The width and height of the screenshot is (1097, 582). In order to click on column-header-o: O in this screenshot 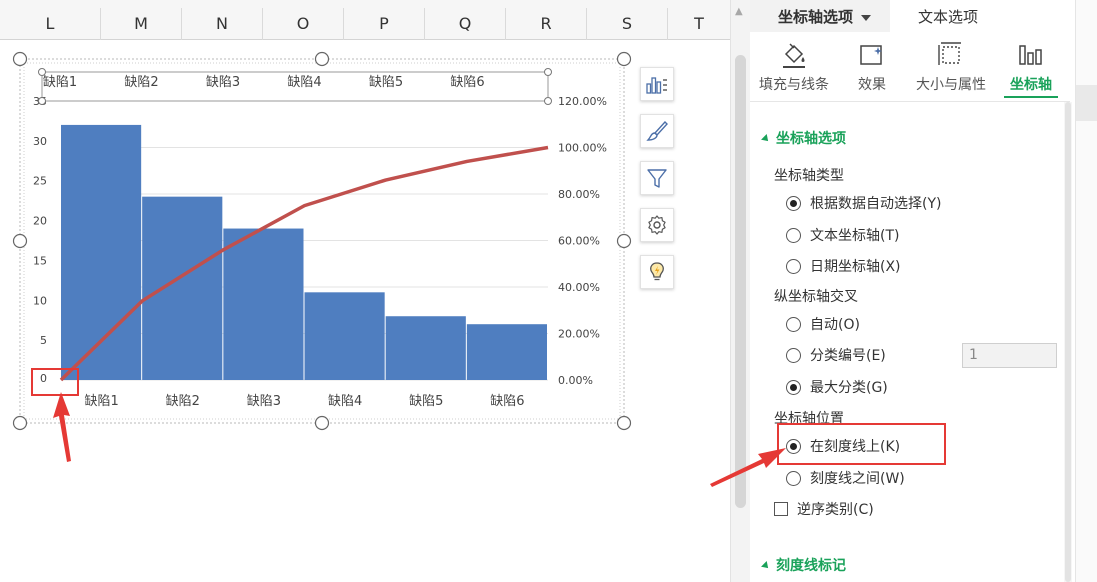, I will do `click(303, 24)`.